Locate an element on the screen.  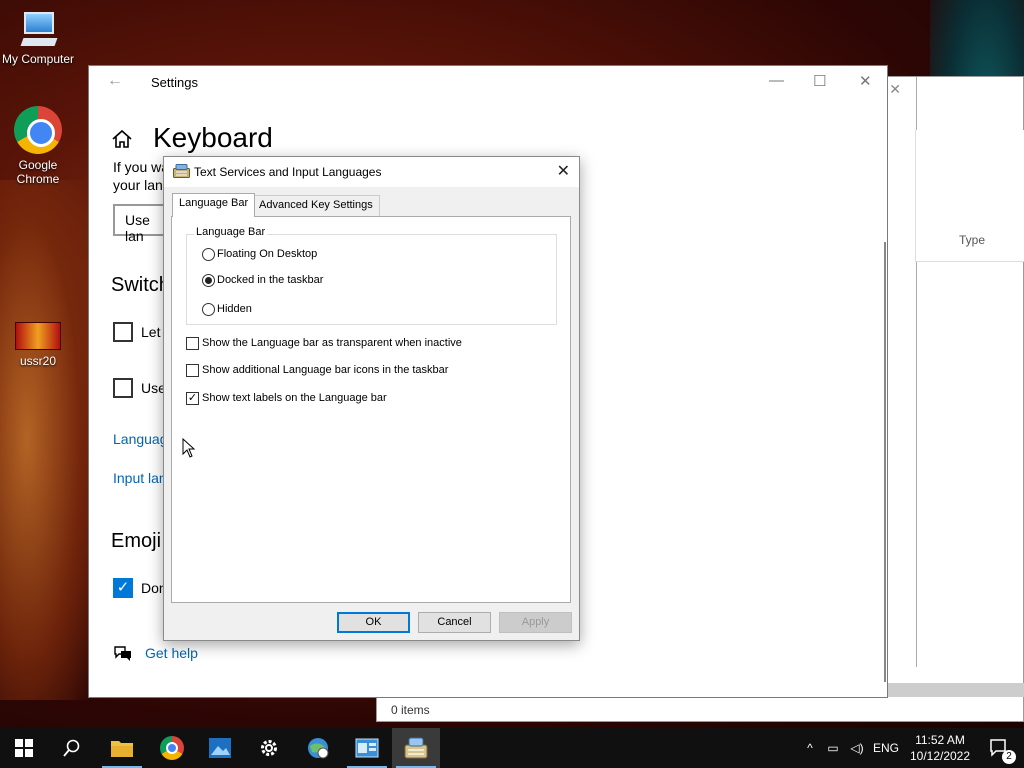
notification-center-button: 2 is located at coordinates (1000, 748).